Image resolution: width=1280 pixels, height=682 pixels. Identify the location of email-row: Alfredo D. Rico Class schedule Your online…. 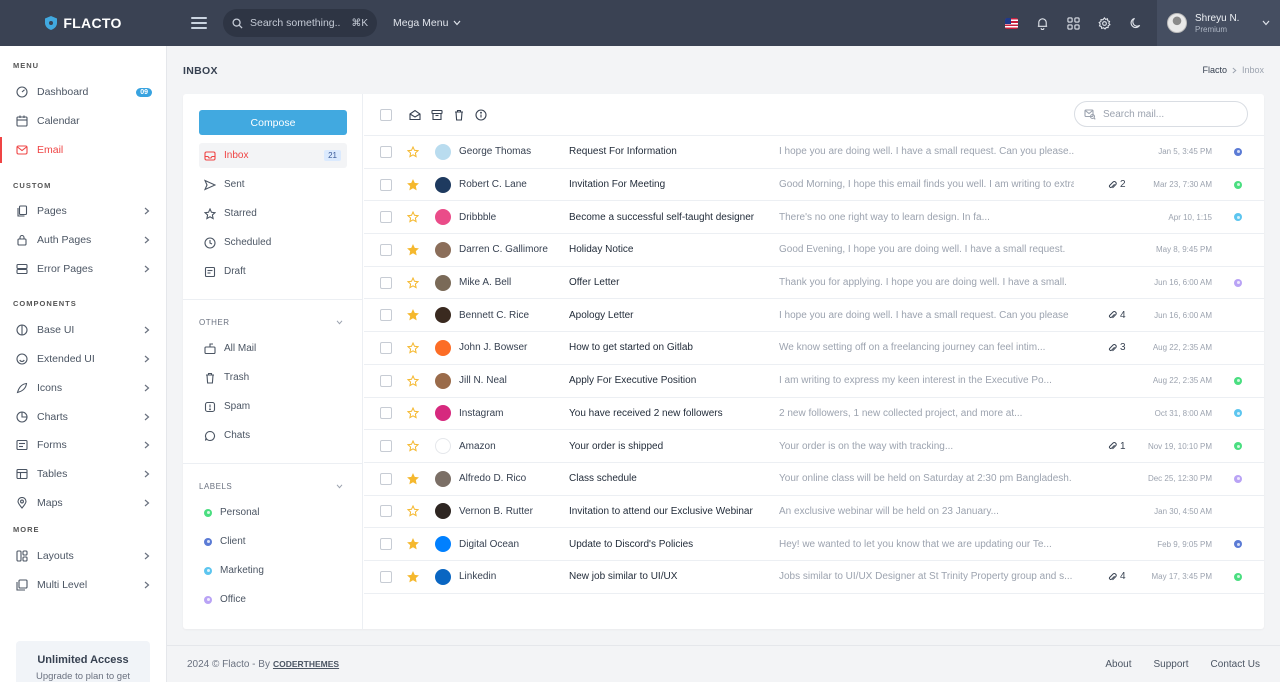
(814, 479).